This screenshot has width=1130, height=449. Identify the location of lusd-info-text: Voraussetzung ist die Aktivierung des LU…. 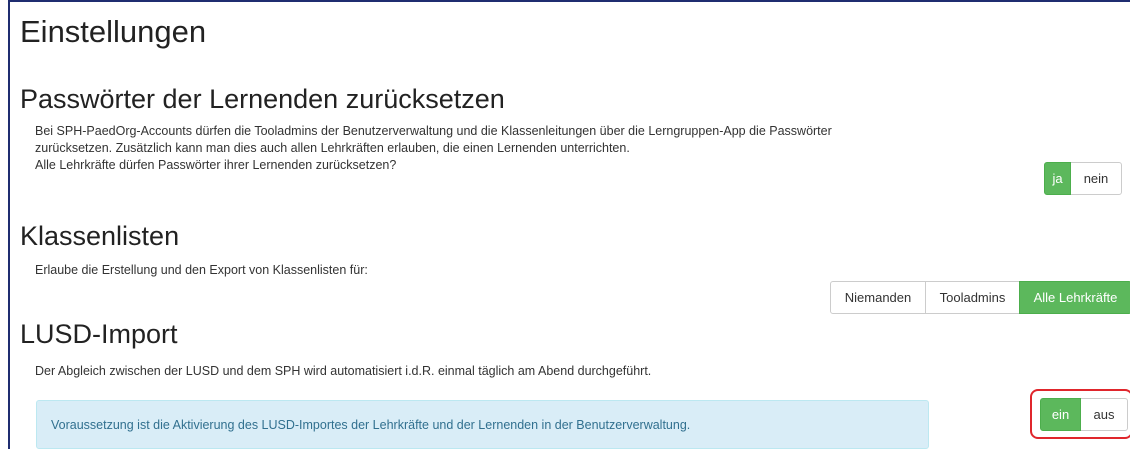
(371, 424).